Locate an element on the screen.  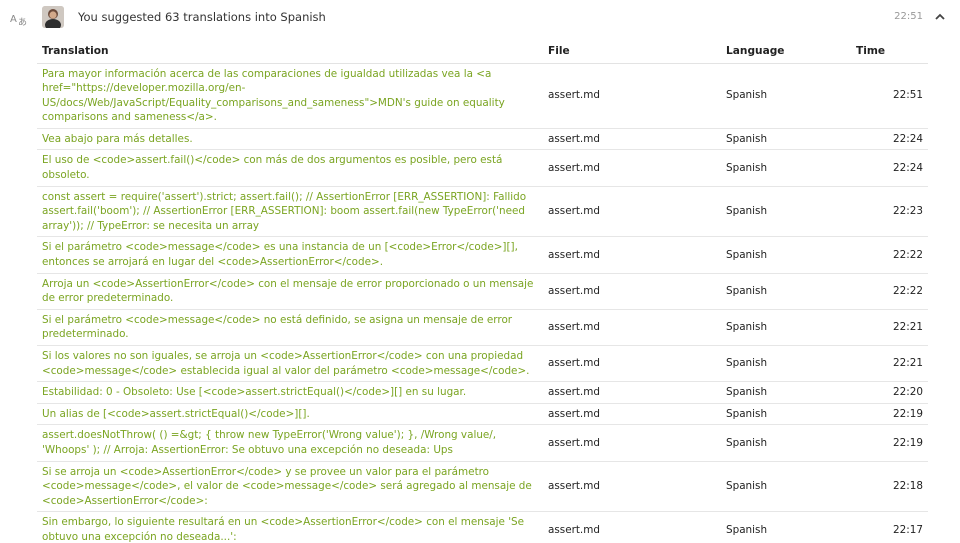
row-time: 22:18 is located at coordinates (908, 486).